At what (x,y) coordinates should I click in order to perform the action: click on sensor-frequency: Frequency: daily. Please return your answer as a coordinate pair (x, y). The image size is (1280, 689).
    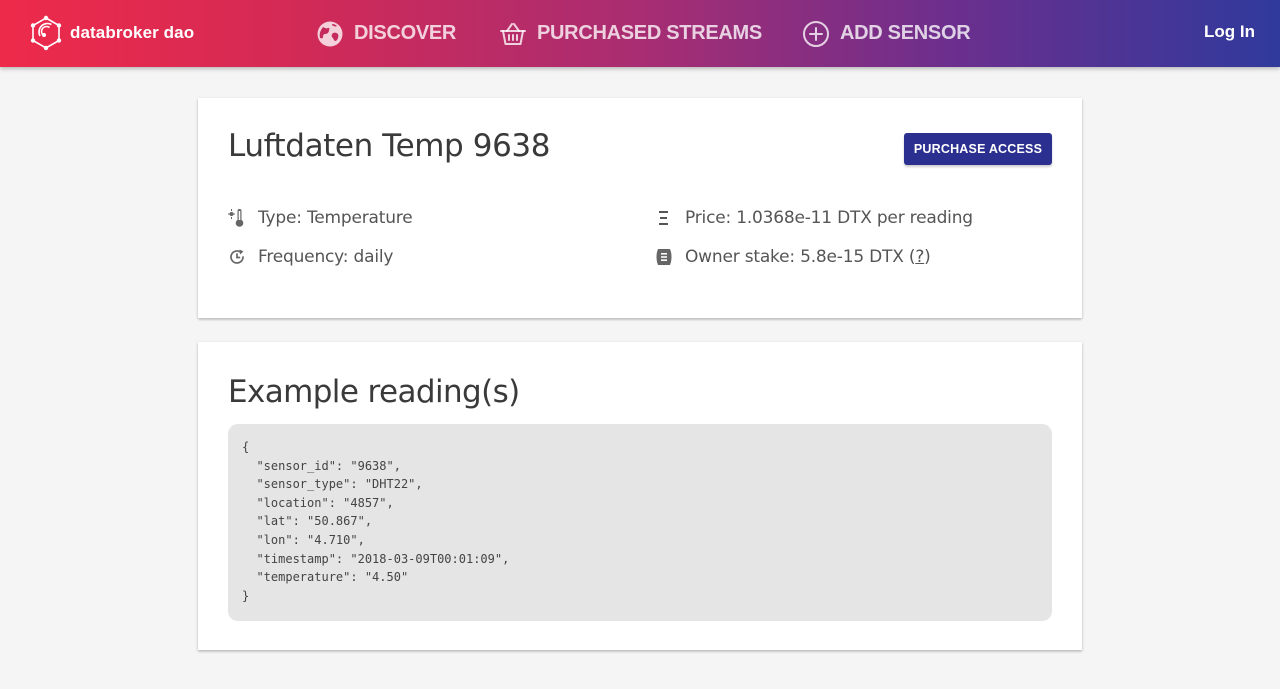
    Looking at the image, I should click on (310, 257).